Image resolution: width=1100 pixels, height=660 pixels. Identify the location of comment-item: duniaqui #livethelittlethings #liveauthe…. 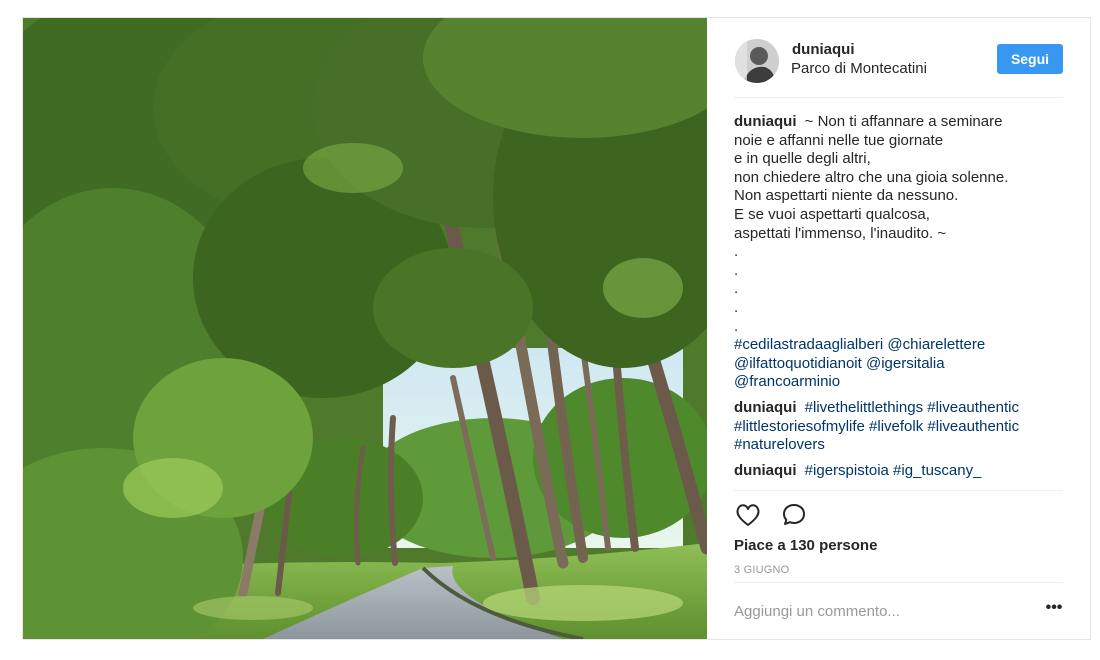
(904, 427).